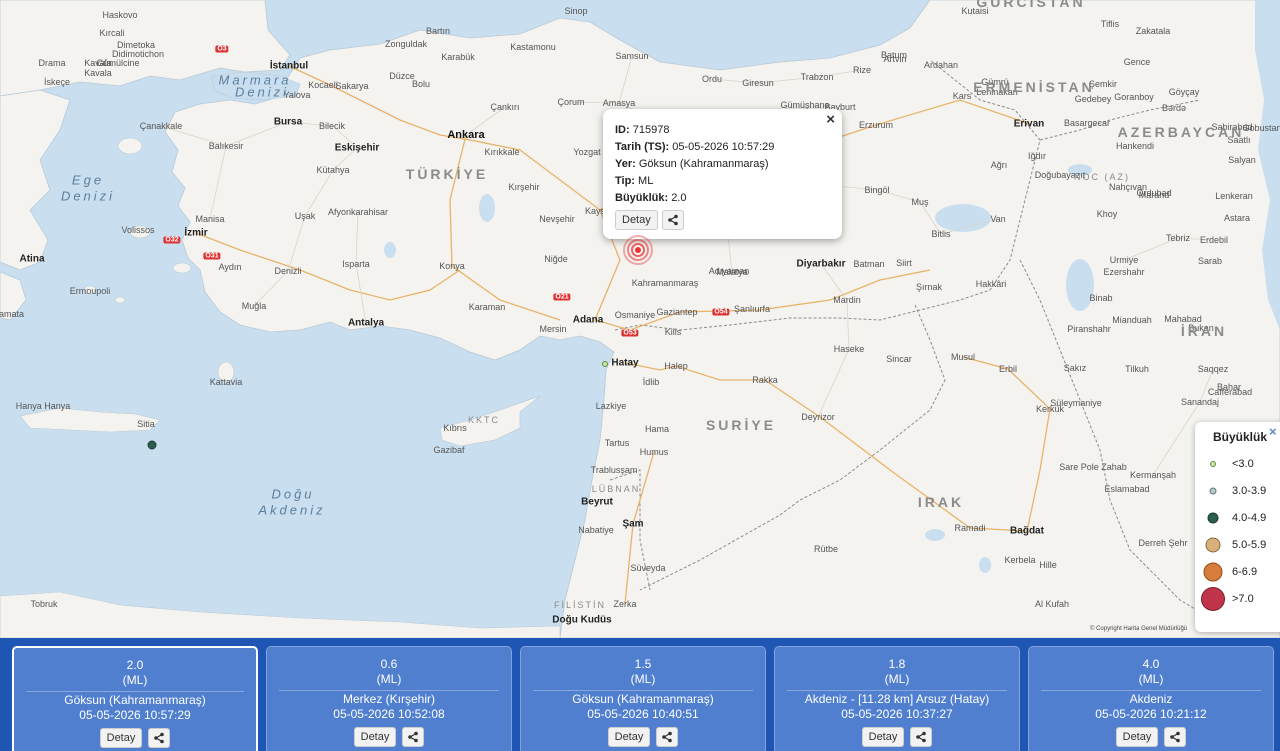 This screenshot has height=751, width=1280. I want to click on place-label: Samsun, so click(632, 56).